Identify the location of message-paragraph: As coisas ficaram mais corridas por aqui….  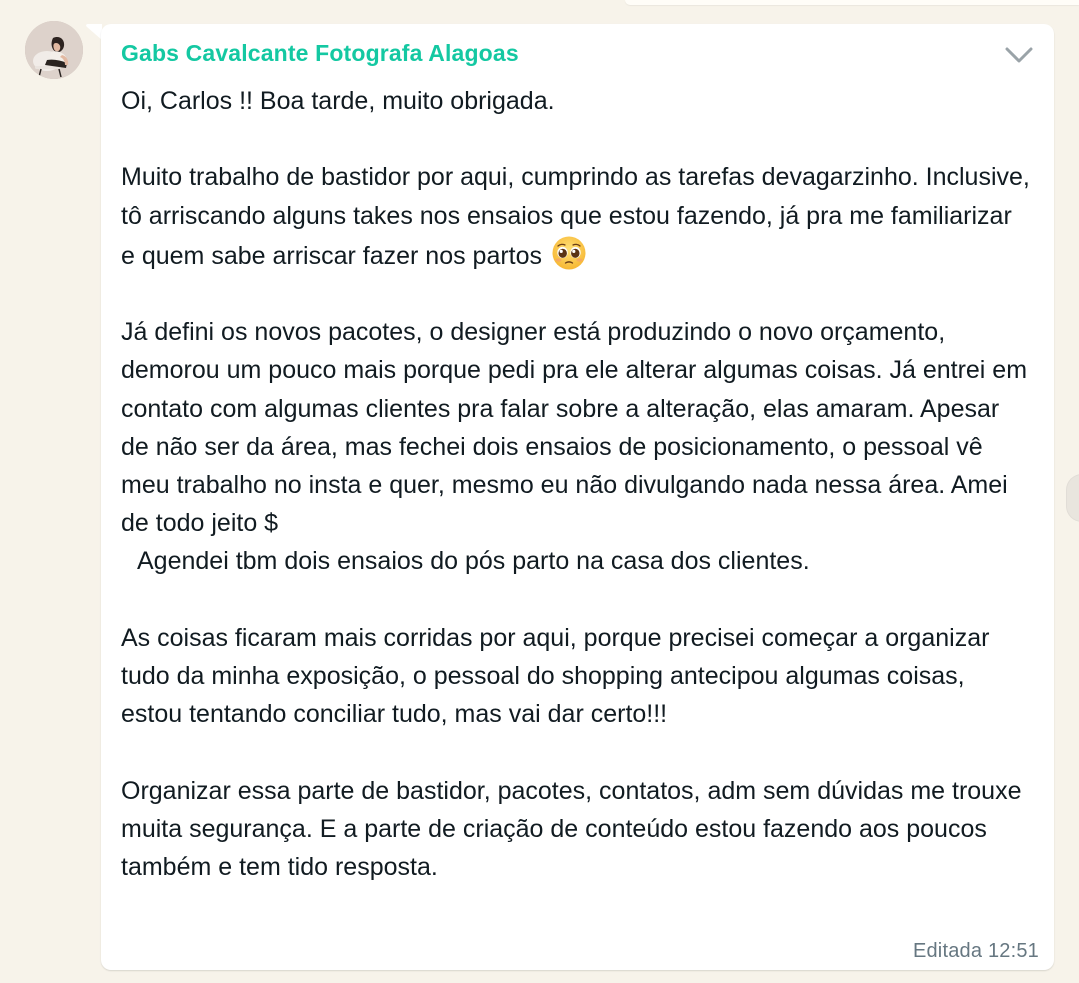
(555, 676).